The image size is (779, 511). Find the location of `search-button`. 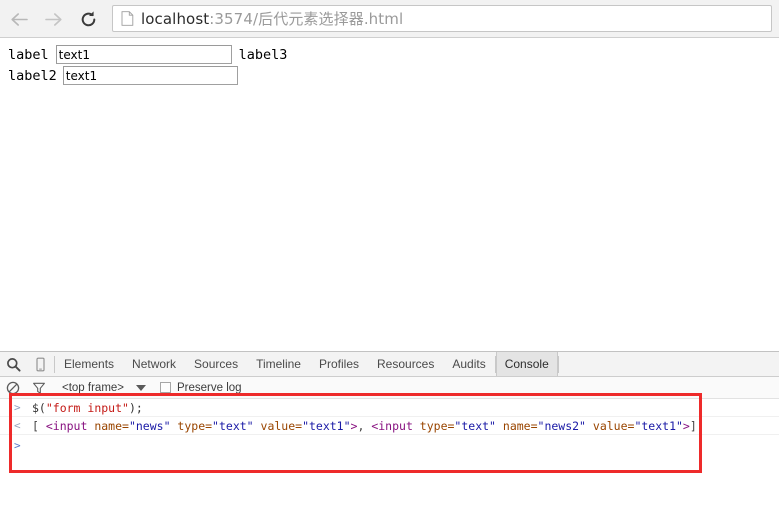

search-button is located at coordinates (13, 364).